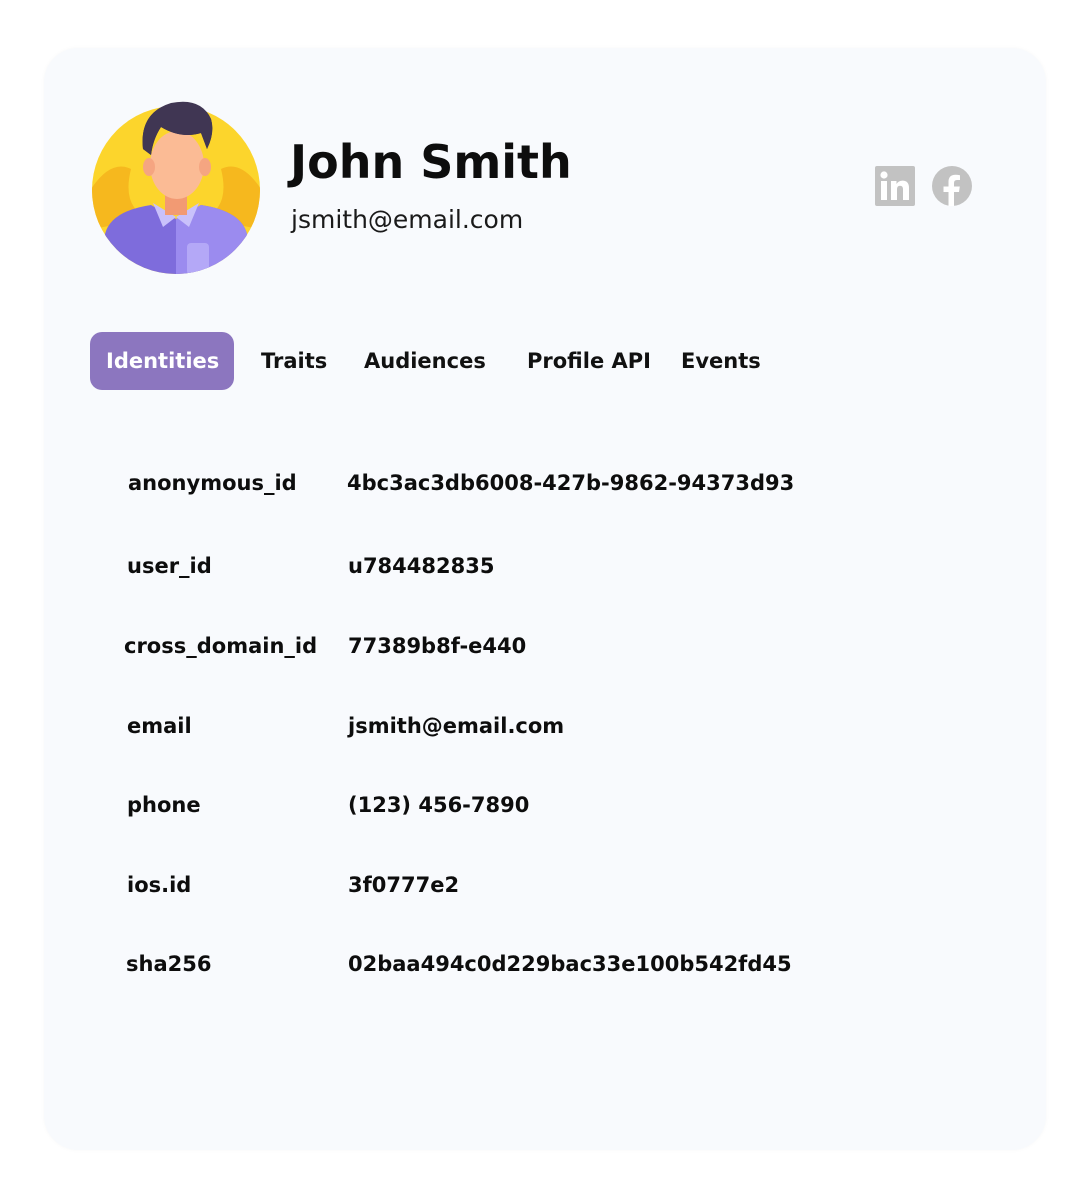 The height and width of the screenshot is (1196, 1088). I want to click on tab-events: Events, so click(721, 361).